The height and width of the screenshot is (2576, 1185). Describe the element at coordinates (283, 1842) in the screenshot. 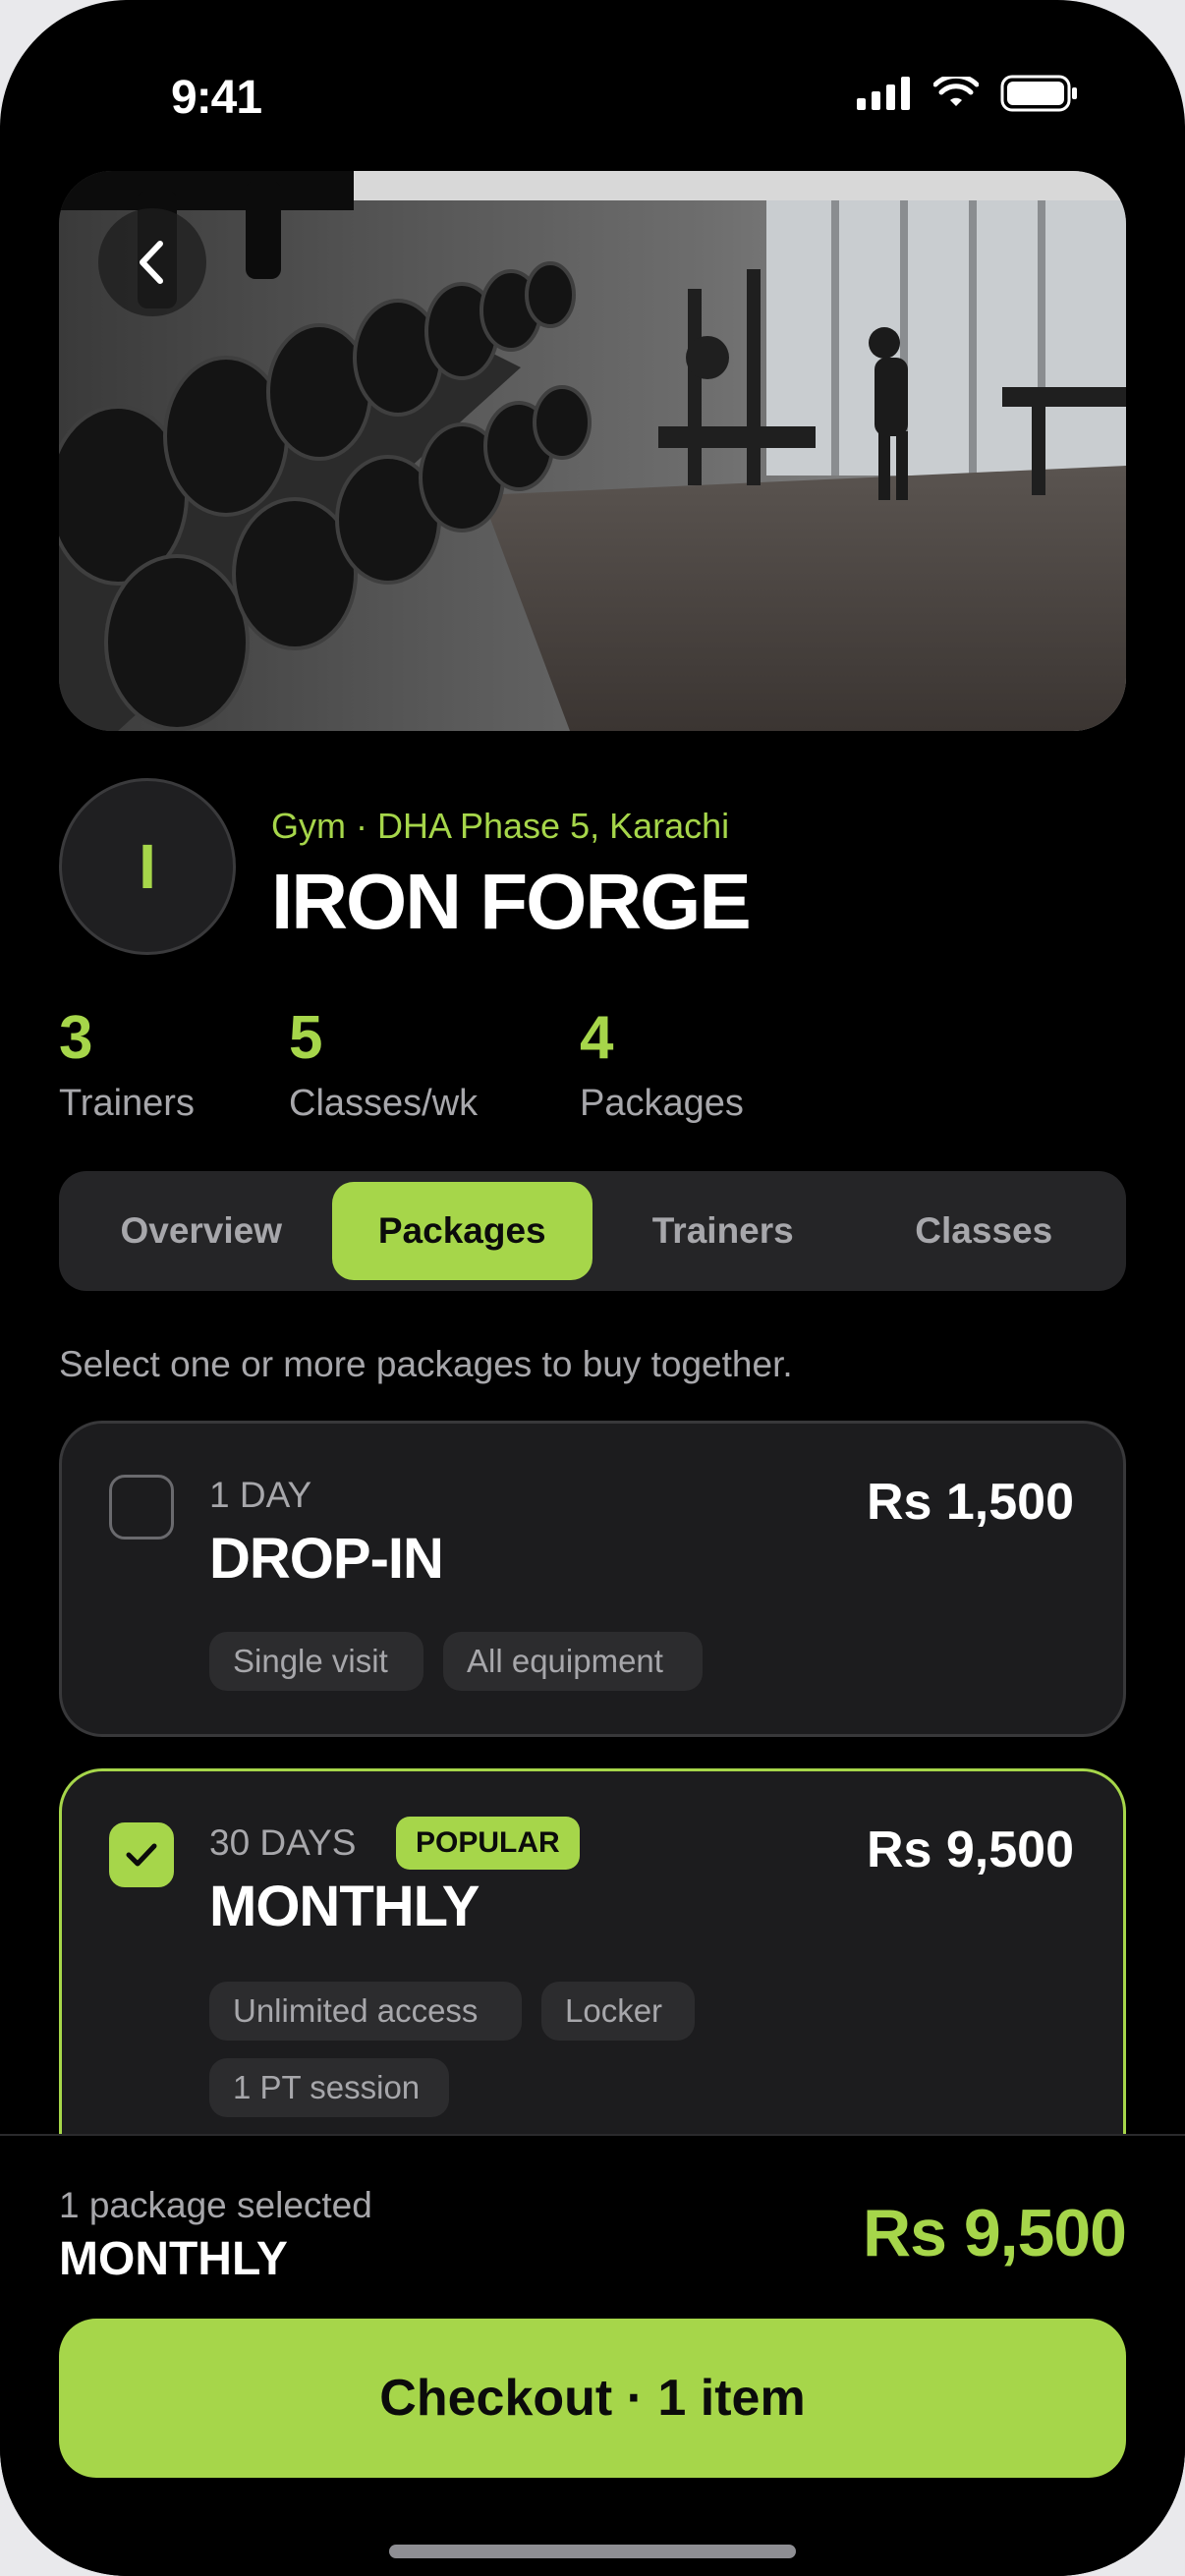

I see `package-duration: 30 DAYS` at that location.